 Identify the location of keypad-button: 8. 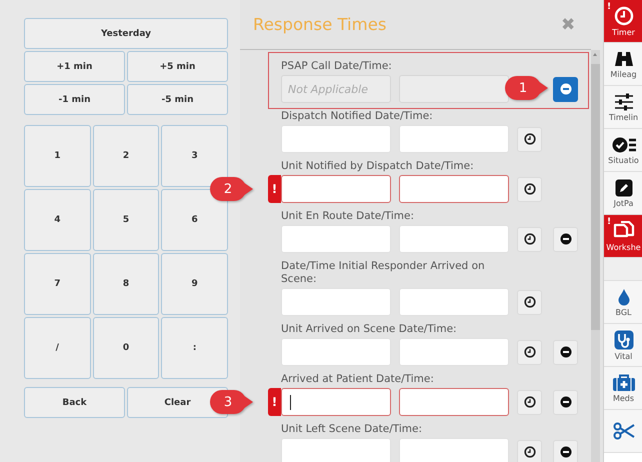
(126, 284).